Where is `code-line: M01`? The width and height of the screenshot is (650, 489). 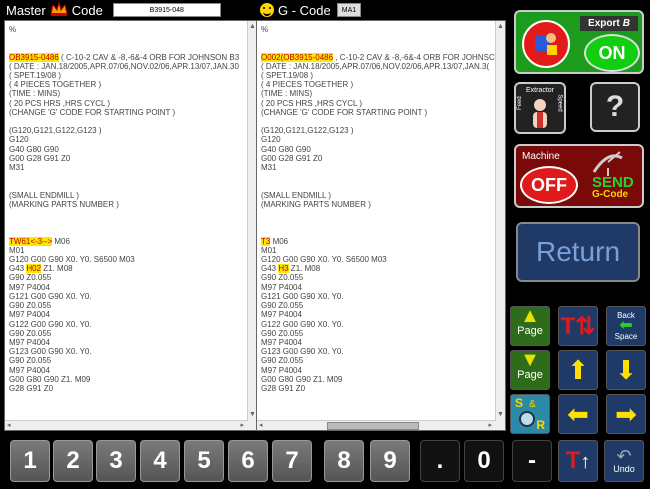
code-line: M01 is located at coordinates (381, 250).